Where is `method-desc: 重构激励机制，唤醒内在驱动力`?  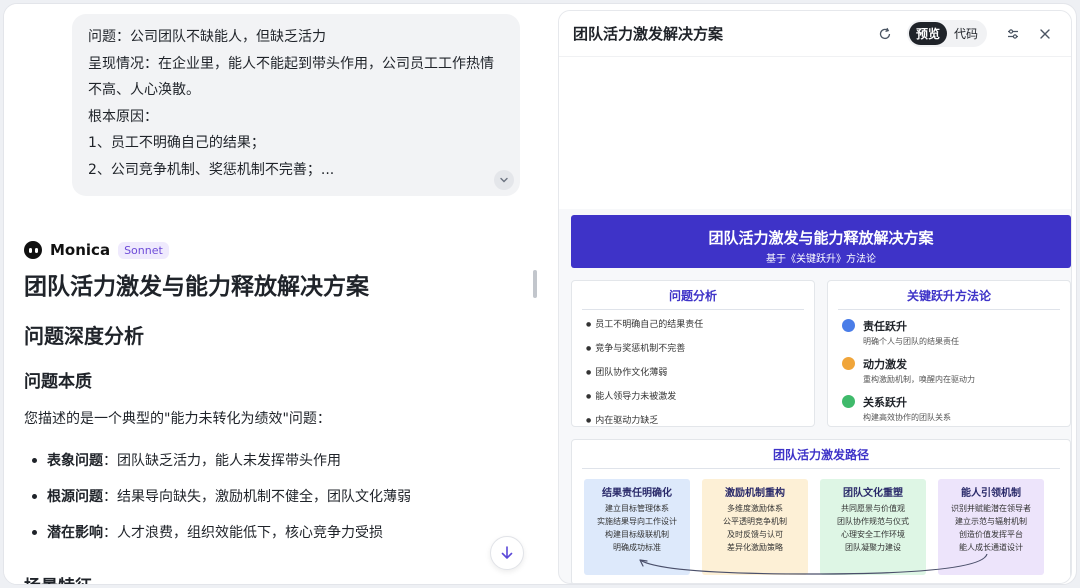
method-desc: 重构激励机制，唤醒内在驱动力 is located at coordinates (919, 379).